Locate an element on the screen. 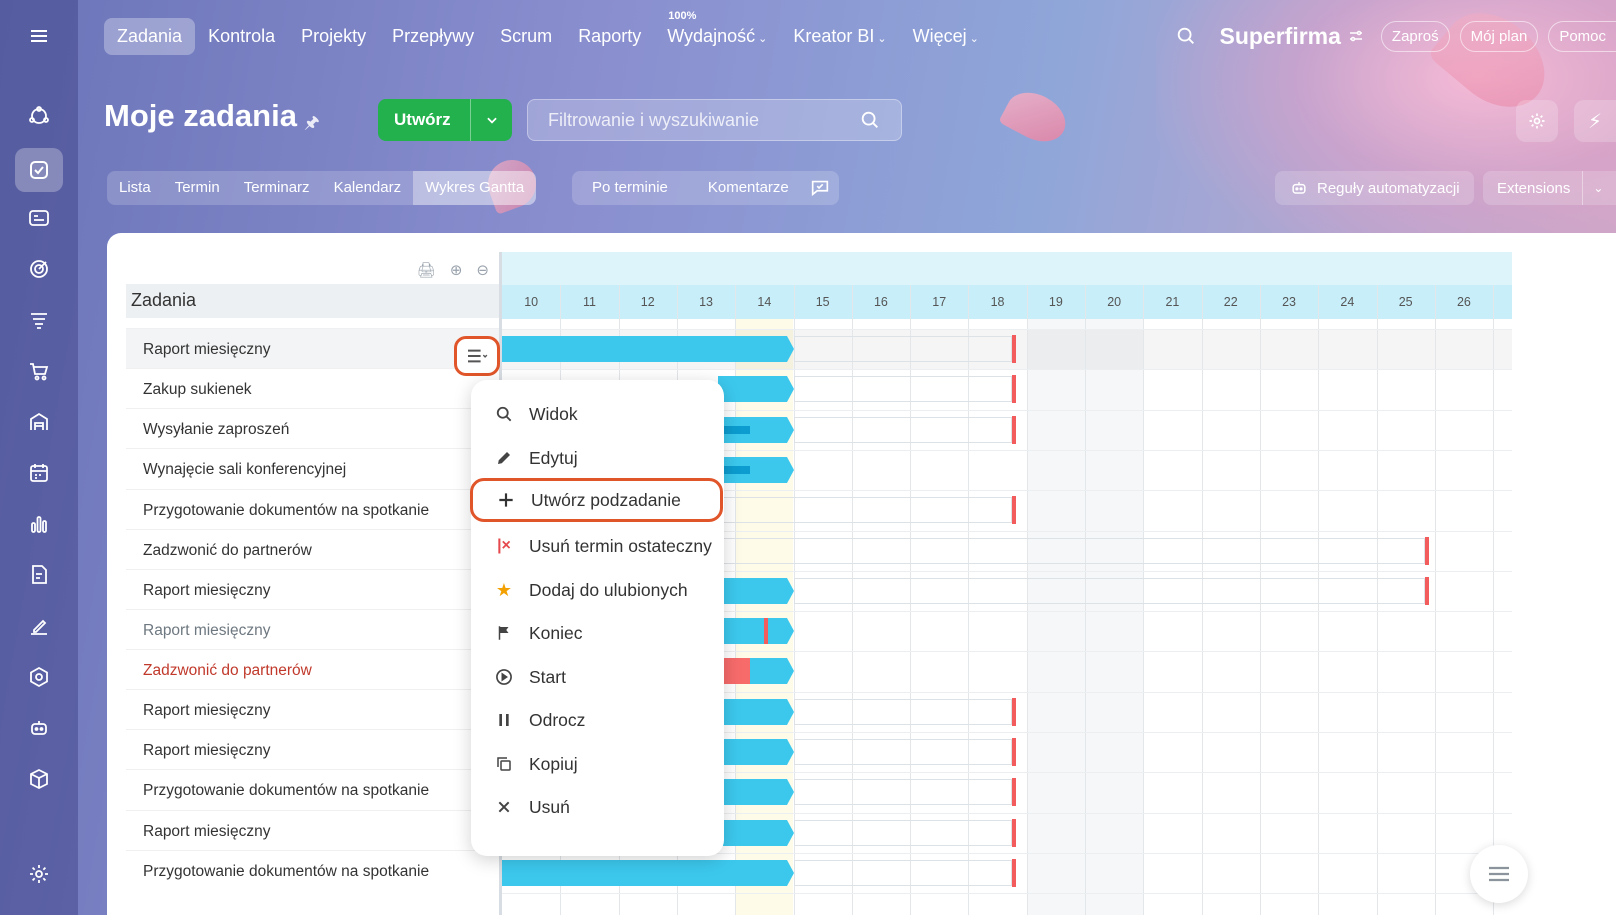 Image resolution: width=1616 pixels, height=915 pixels. nav-tasks: Zadania is located at coordinates (150, 36).